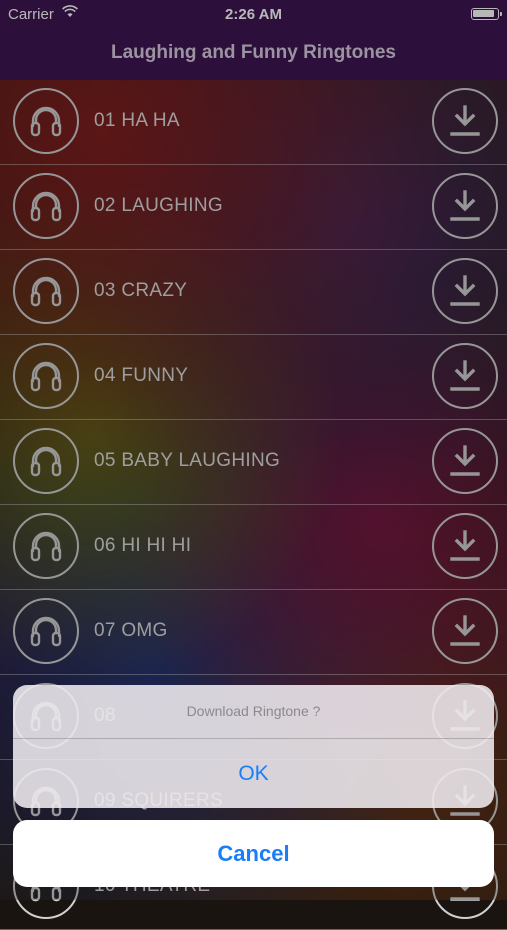 The width and height of the screenshot is (507, 930). I want to click on ok-button: OK, so click(253, 773).